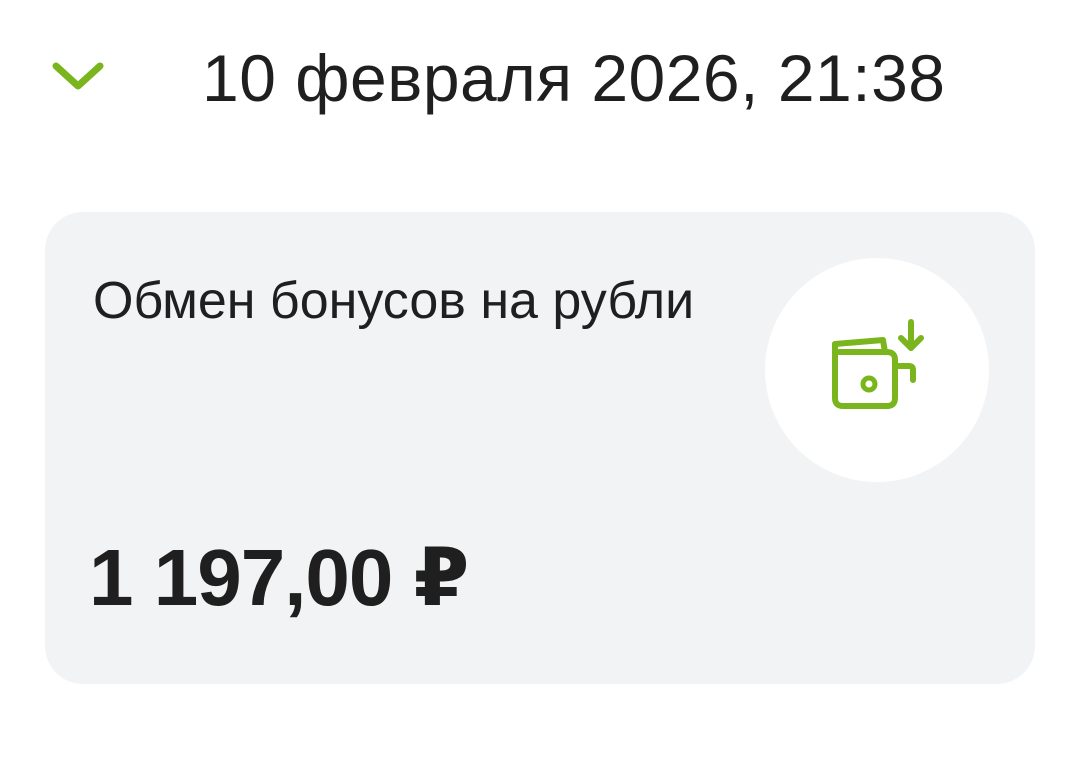  Describe the element at coordinates (78, 76) in the screenshot. I see `chevron-down-icon` at that location.